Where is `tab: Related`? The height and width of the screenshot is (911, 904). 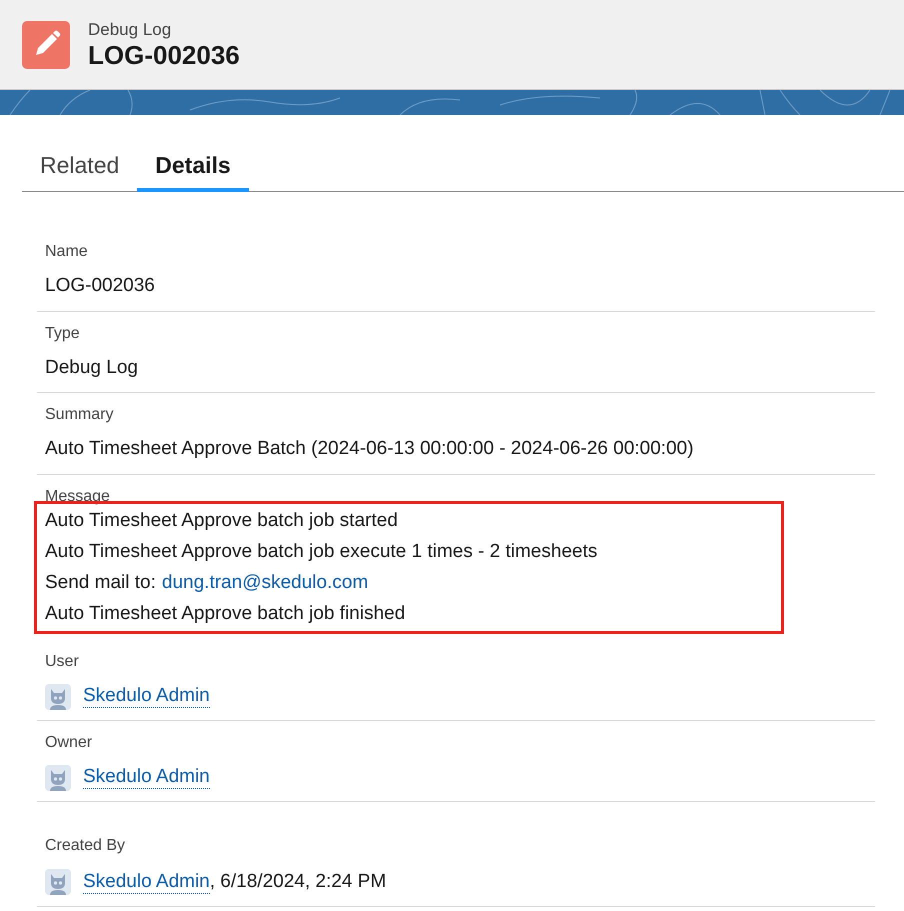
tab: Related is located at coordinates (80, 170).